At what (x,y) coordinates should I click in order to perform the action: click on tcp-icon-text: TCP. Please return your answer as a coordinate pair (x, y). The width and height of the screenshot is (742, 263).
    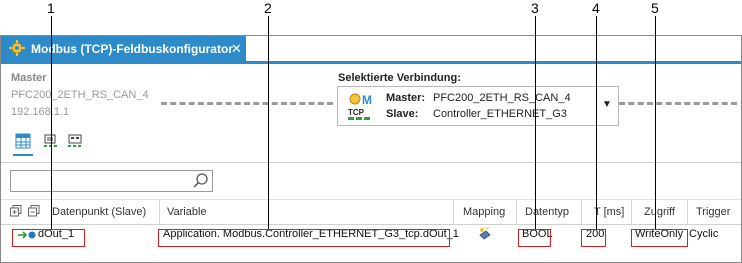
    Looking at the image, I should click on (356, 112).